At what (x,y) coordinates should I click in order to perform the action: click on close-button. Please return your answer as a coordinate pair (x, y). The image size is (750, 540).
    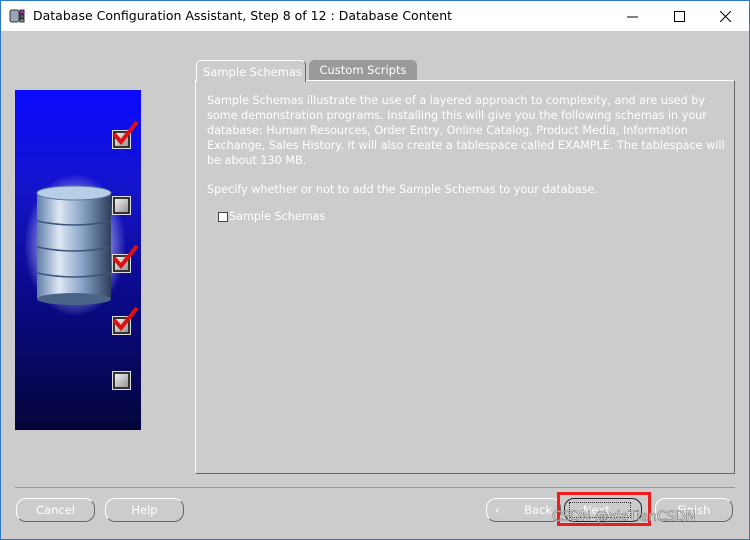
    Looking at the image, I should click on (725, 16).